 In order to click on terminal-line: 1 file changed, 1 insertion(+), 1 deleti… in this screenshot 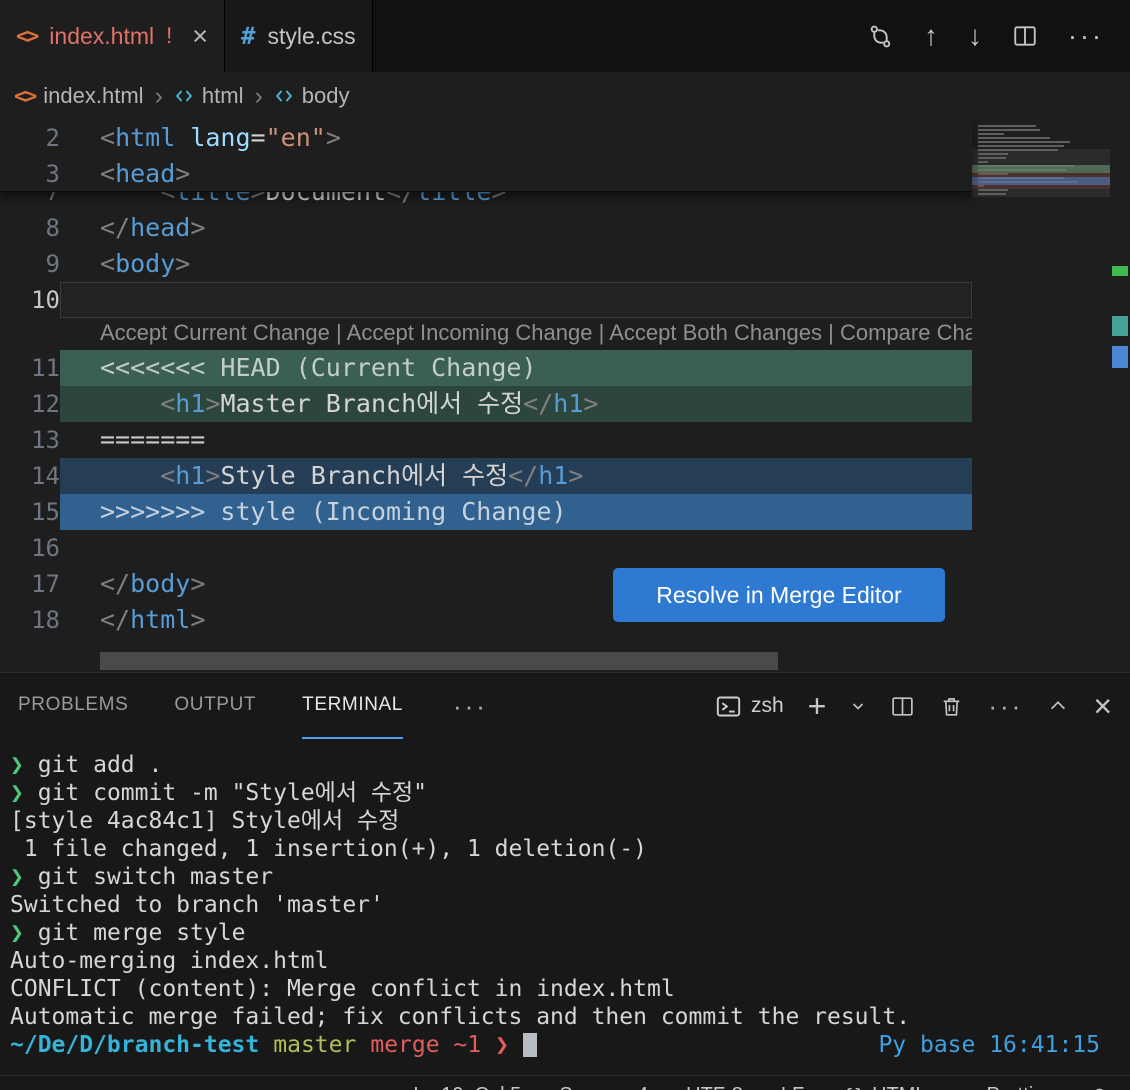, I will do `click(328, 849)`.